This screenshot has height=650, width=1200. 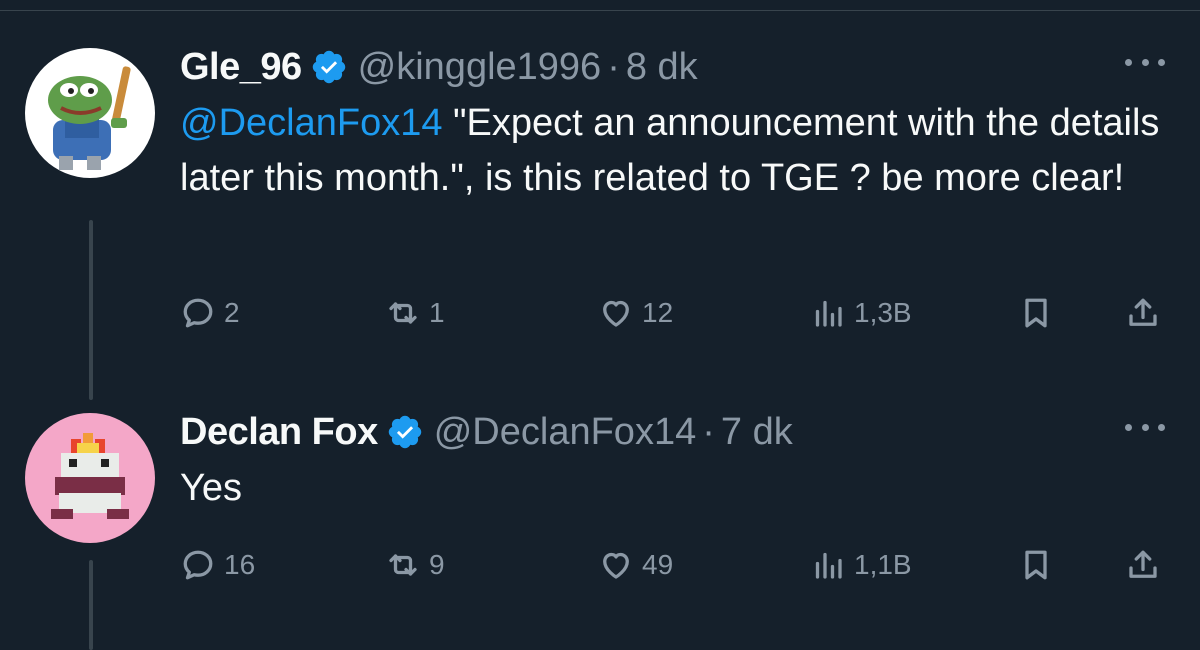 I want to click on like-count: 49, so click(x=658, y=564).